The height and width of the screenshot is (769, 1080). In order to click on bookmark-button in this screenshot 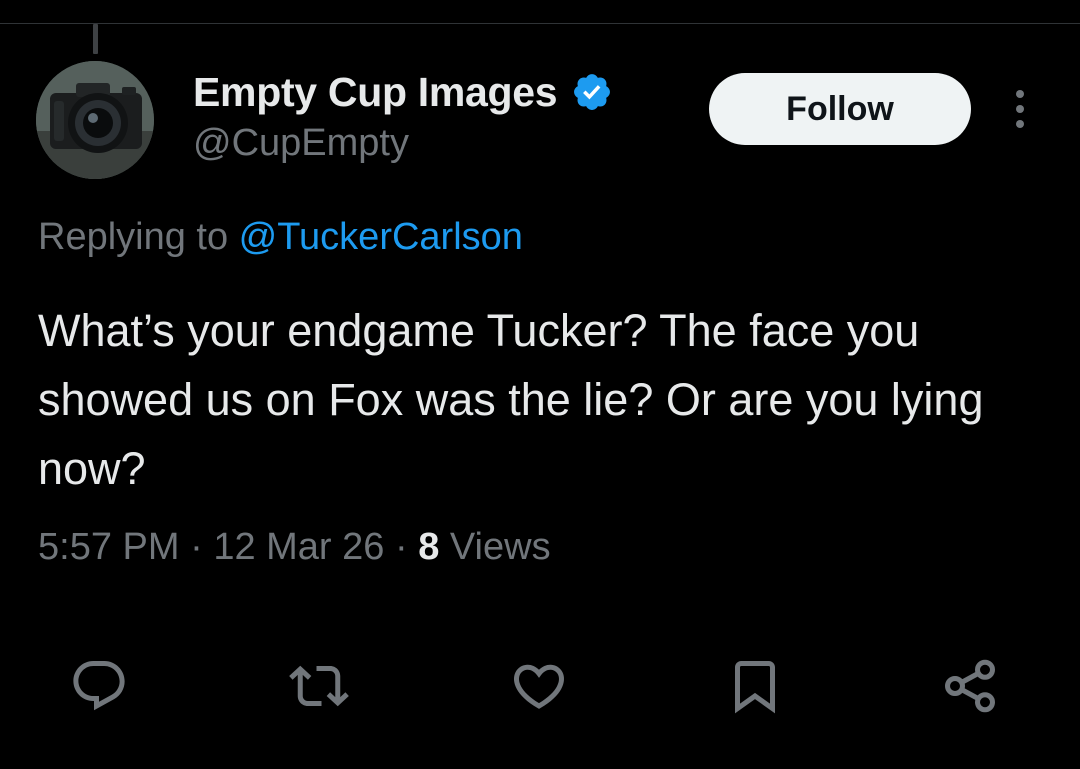, I will do `click(755, 686)`.